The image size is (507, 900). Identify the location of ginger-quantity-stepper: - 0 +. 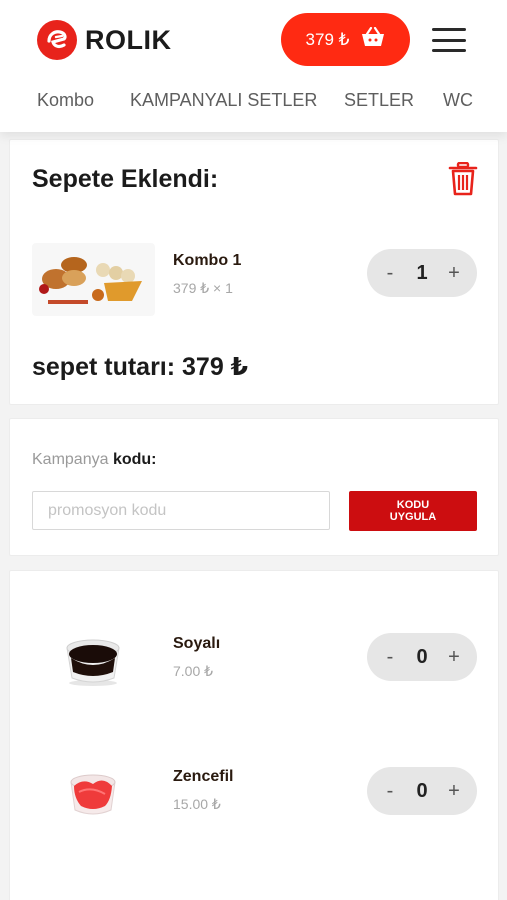
(422, 791).